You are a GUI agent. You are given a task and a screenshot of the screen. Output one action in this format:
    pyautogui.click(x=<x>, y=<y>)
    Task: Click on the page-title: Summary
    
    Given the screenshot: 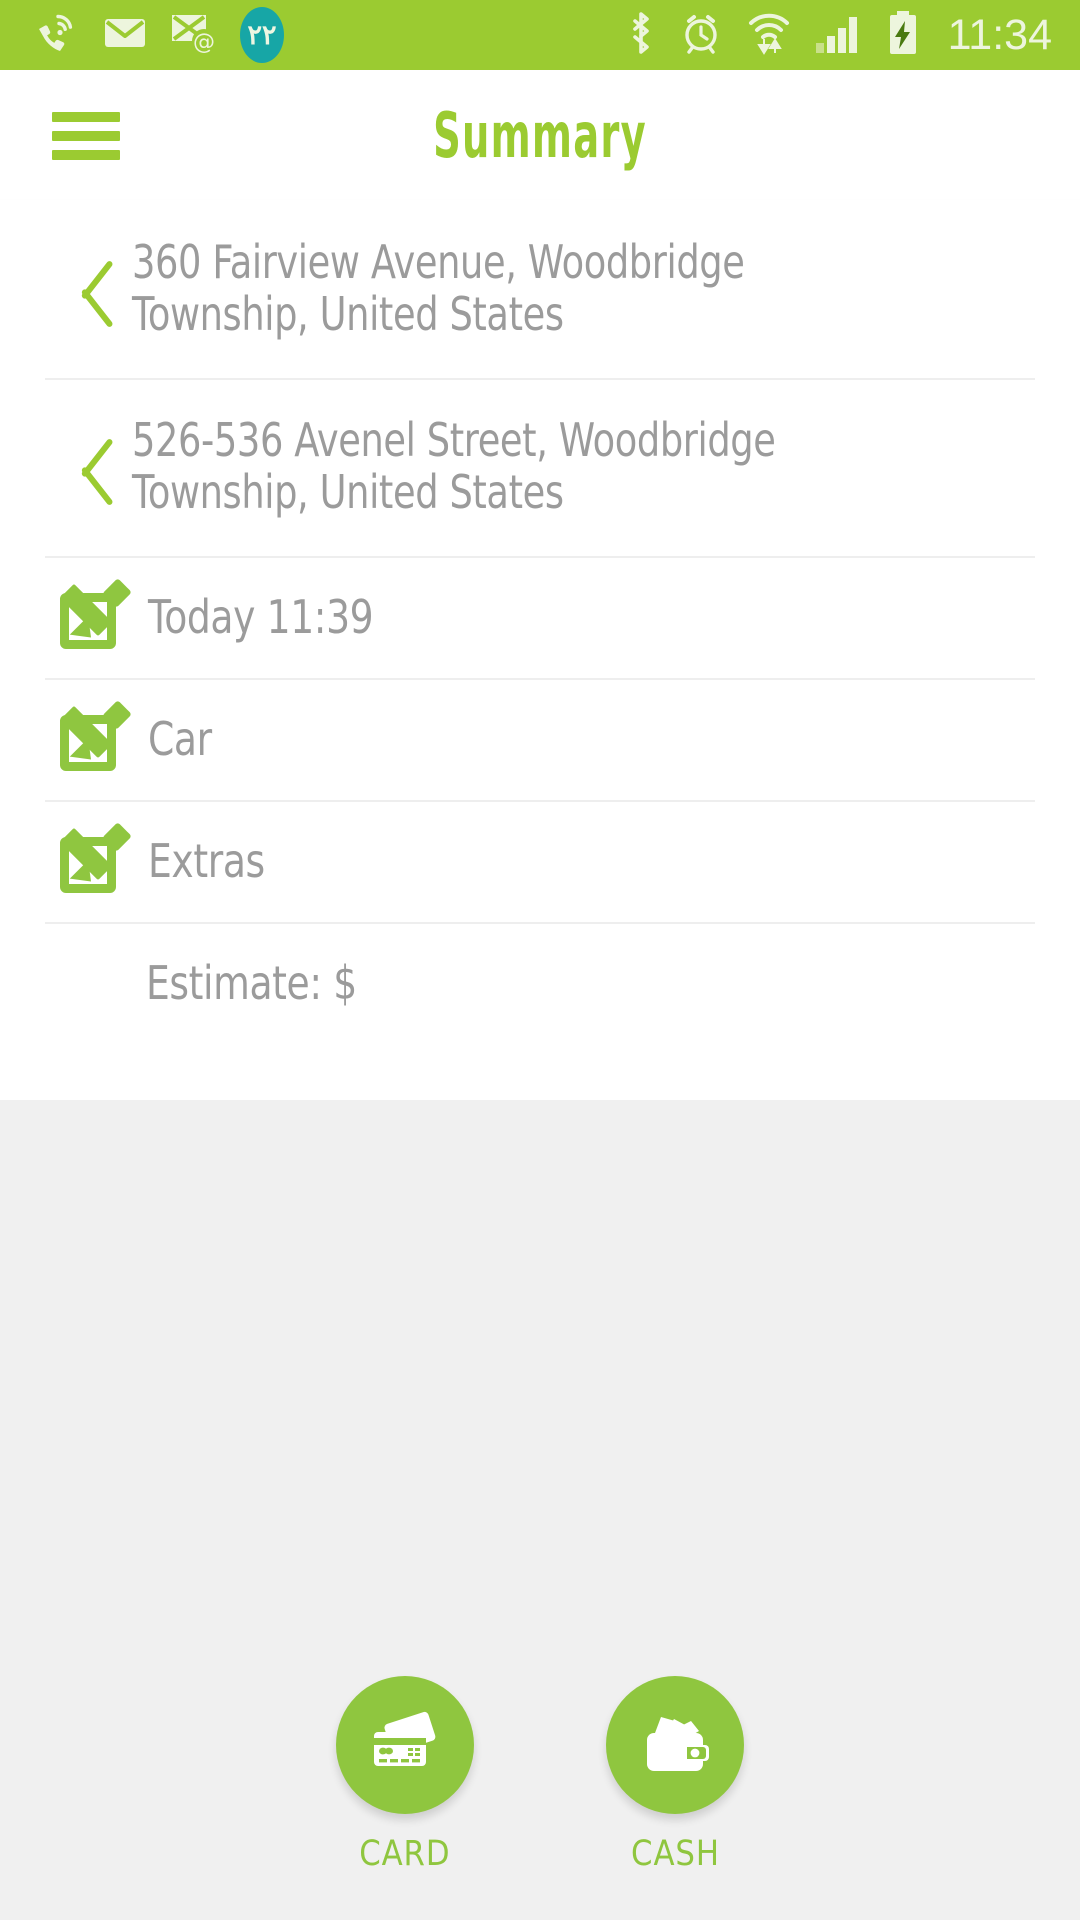 What is the action you would take?
    pyautogui.click(x=540, y=135)
    